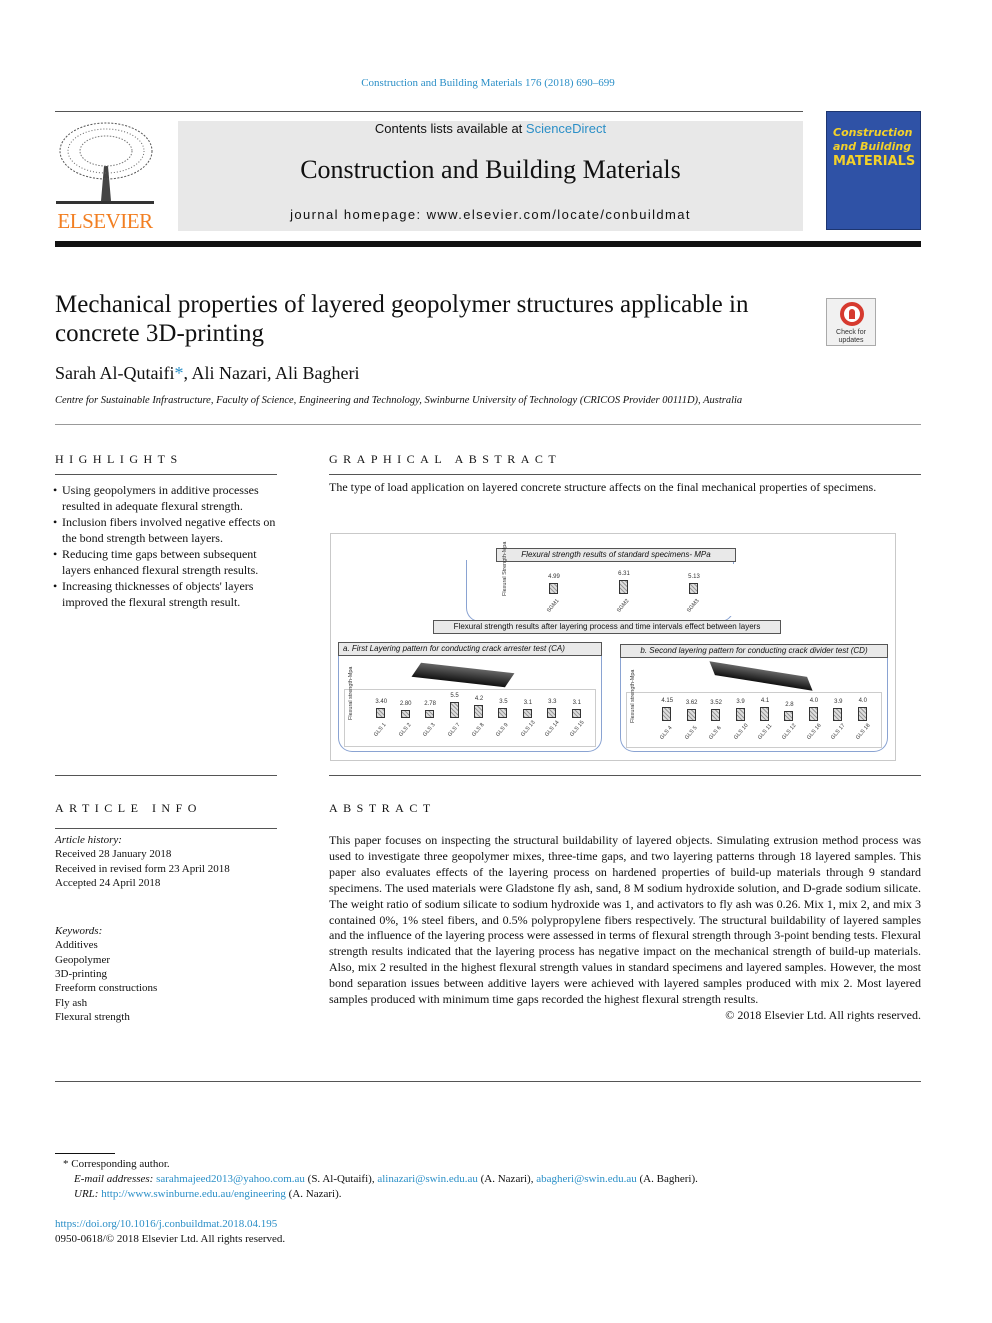 The image size is (992, 1323). Describe the element at coordinates (454, 730) in the screenshot. I see `category-label: GLS 7` at that location.